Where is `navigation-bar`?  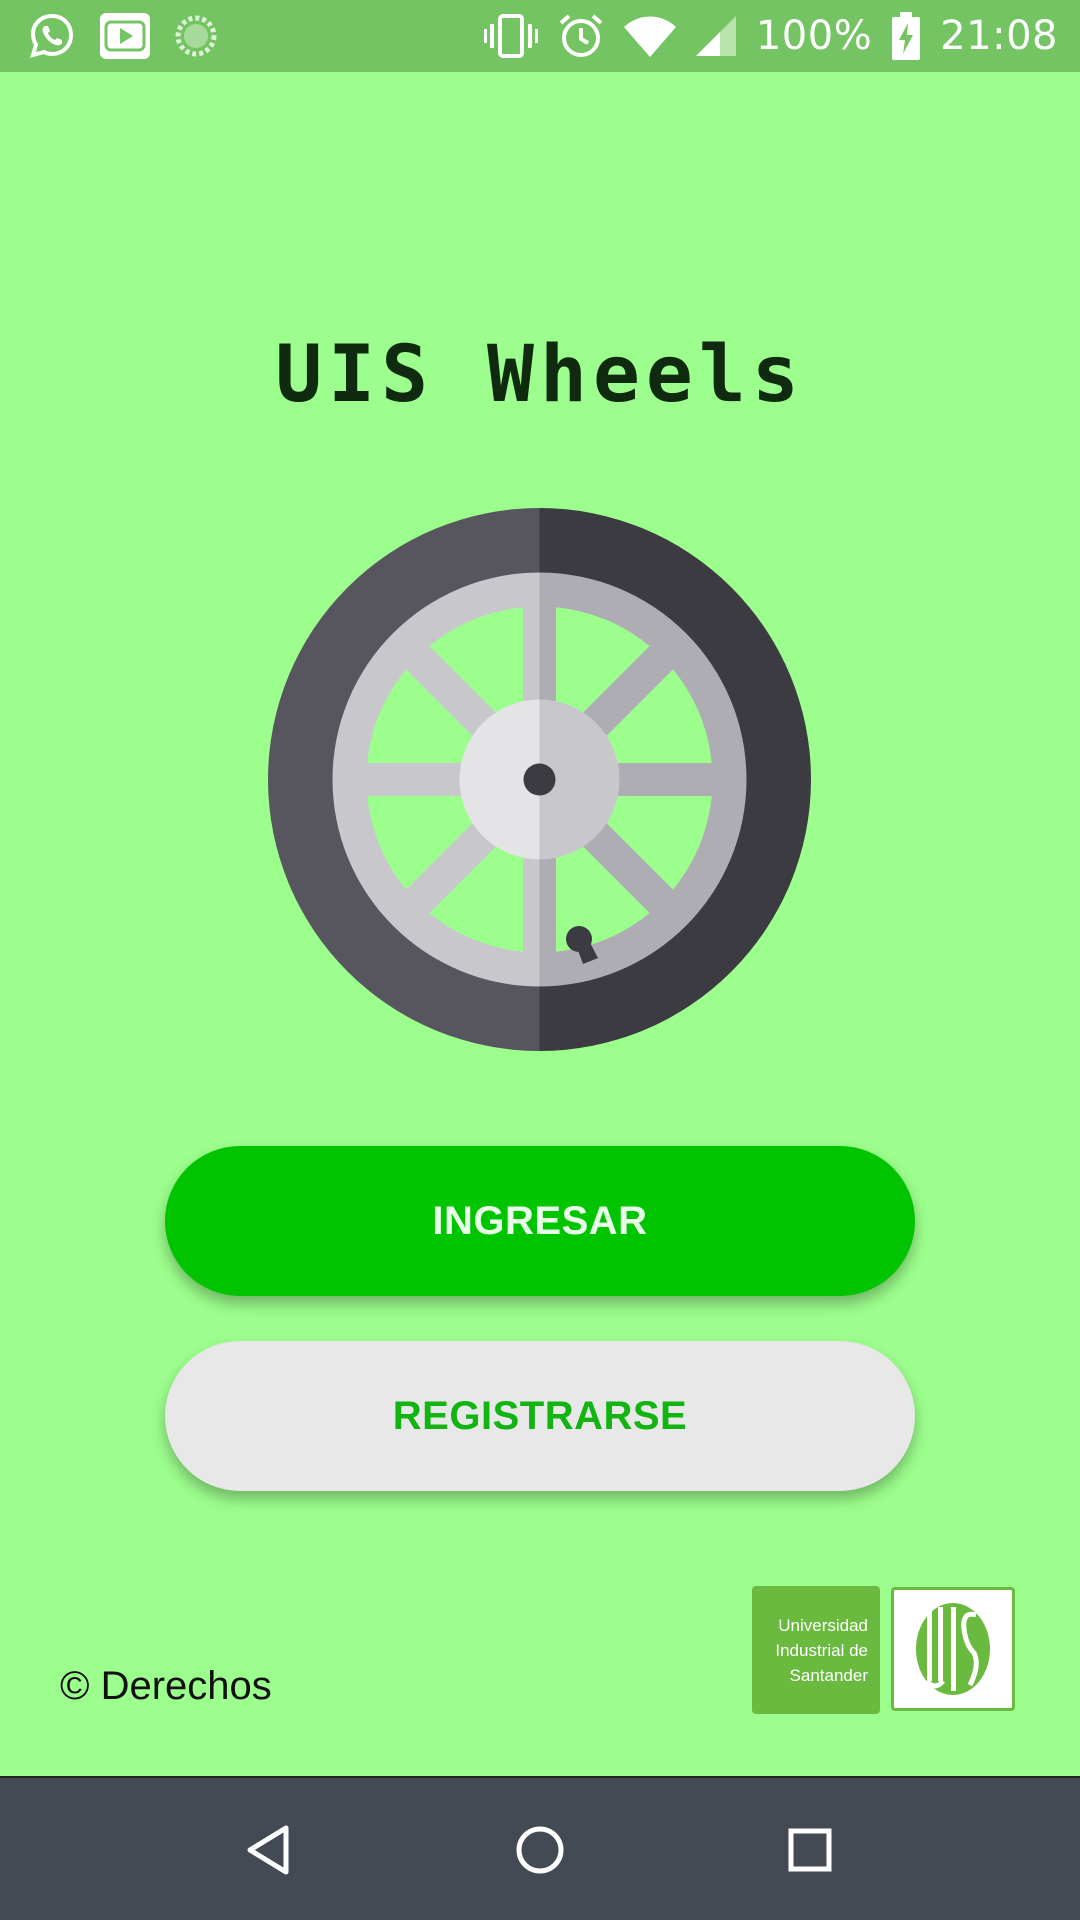 navigation-bar is located at coordinates (540, 1848).